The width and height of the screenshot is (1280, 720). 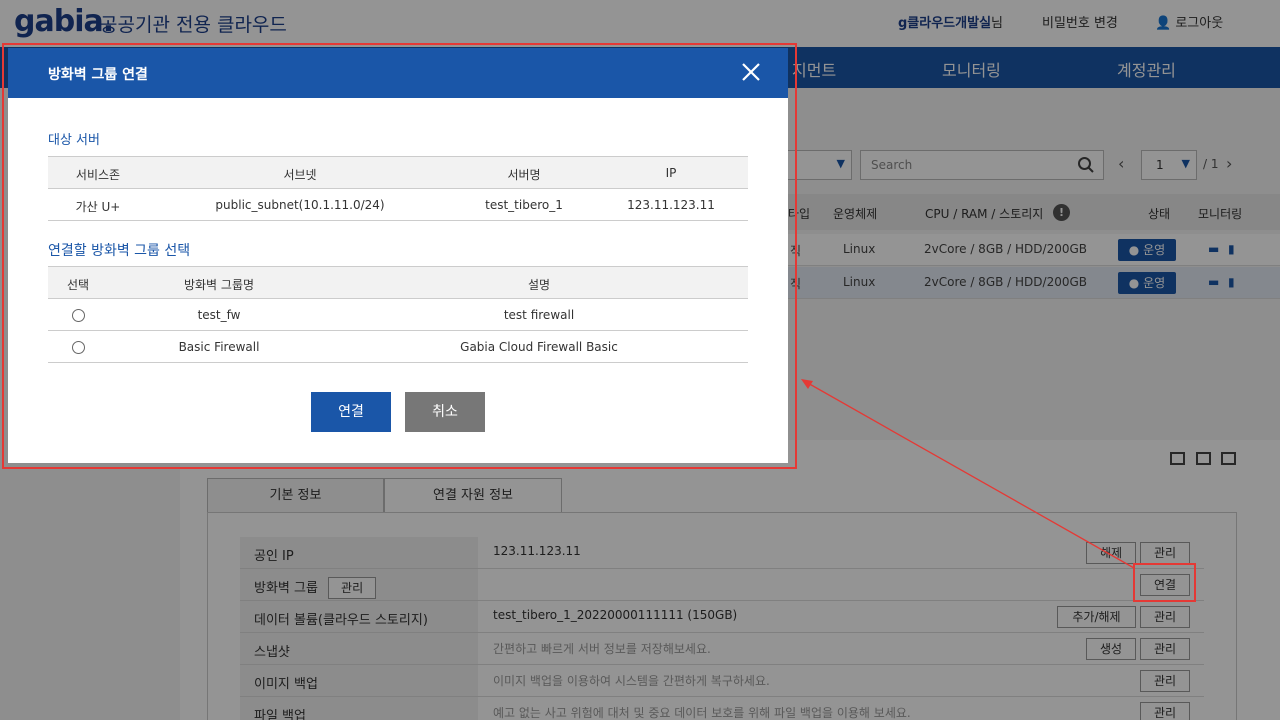 I want to click on annotation-button-highlight, so click(x=1164, y=582).